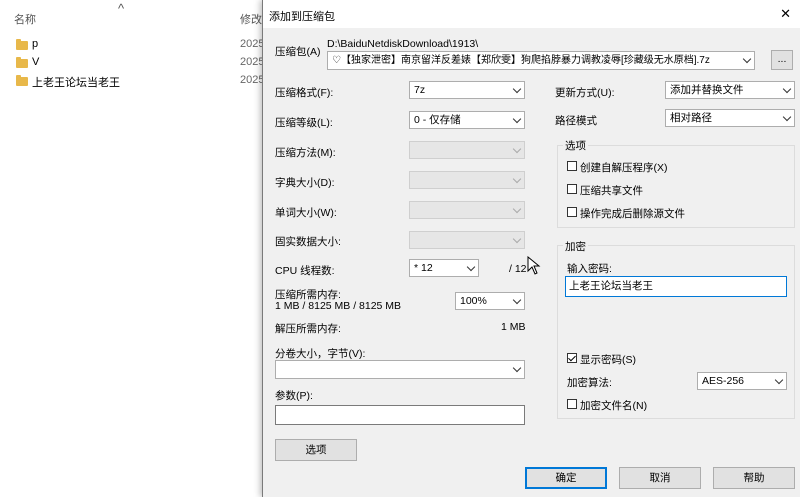 The image size is (800, 497). What do you see at coordinates (316, 450) in the screenshot?
I see `options-button: 选项` at bounding box center [316, 450].